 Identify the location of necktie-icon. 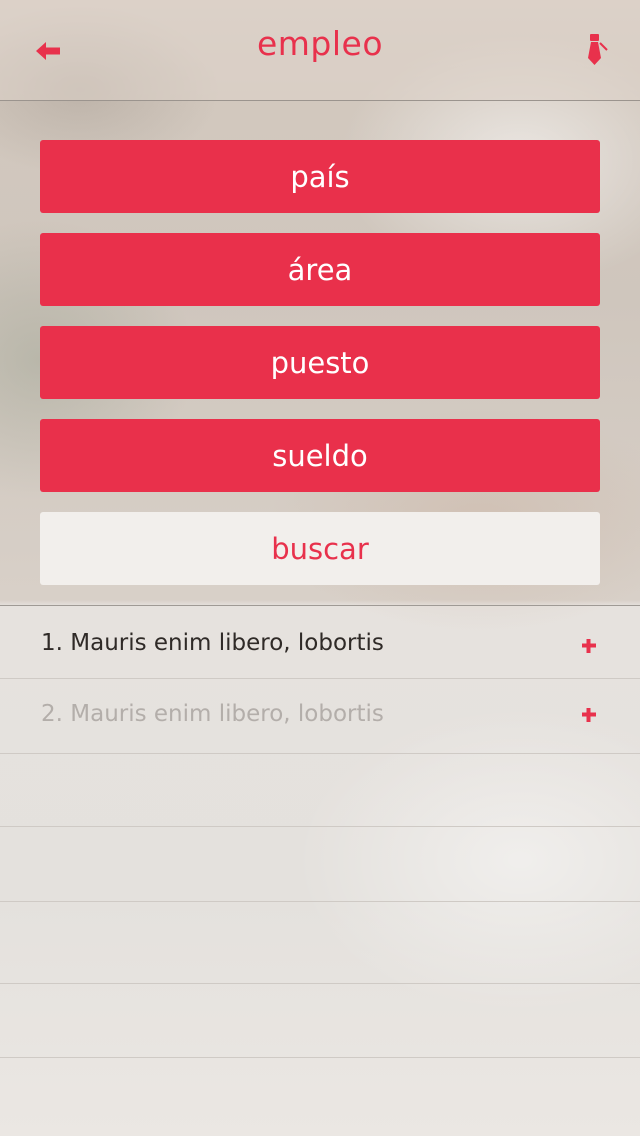
(598, 49).